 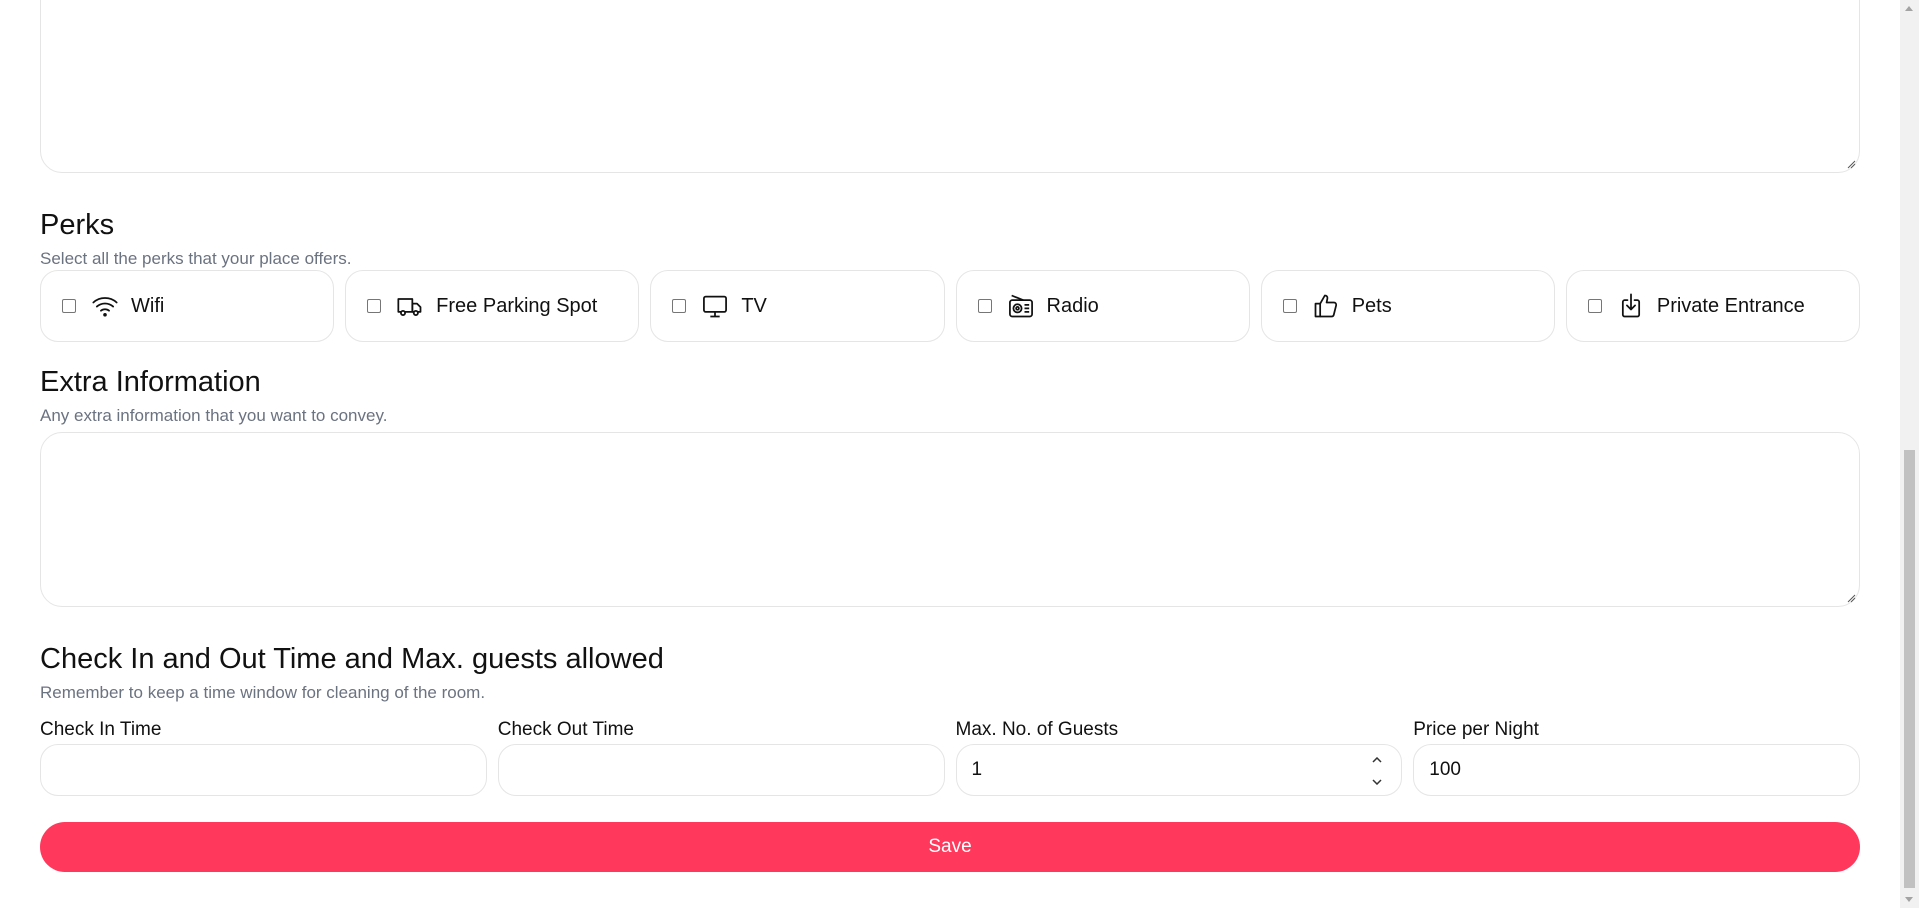 I want to click on thumbs-up-icon, so click(x=1326, y=306).